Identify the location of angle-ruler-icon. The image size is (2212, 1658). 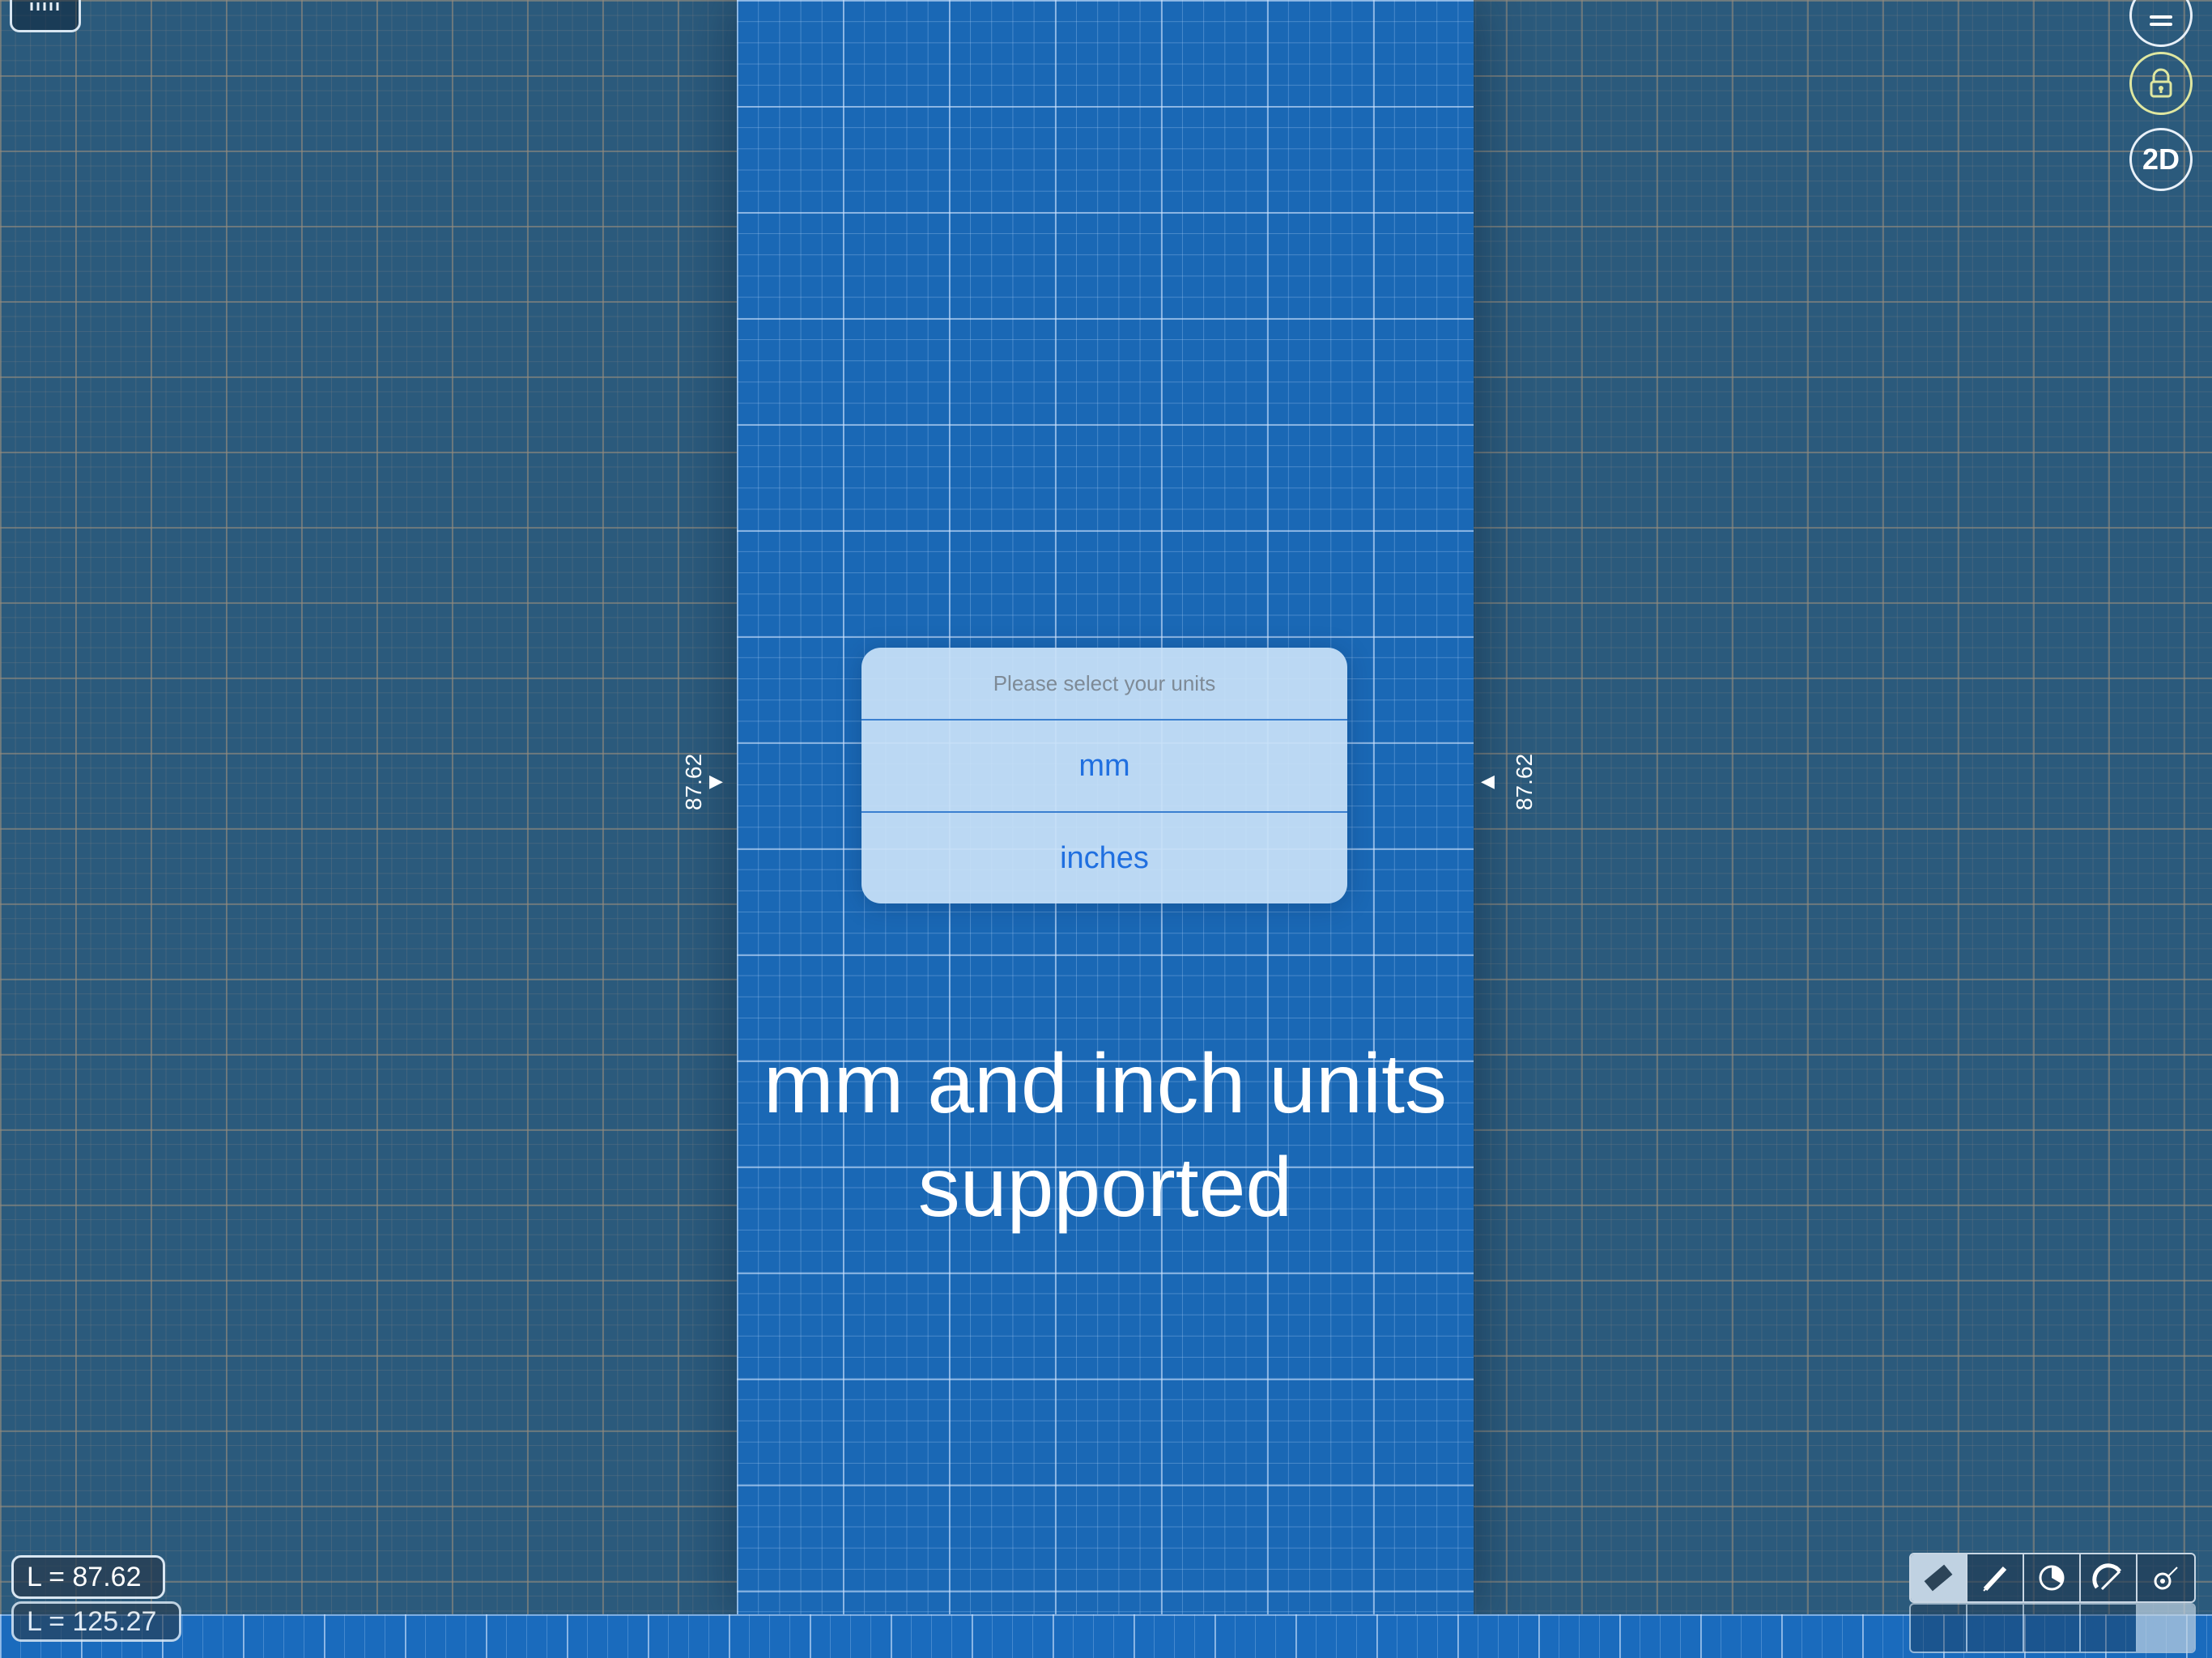
(2107, 1577).